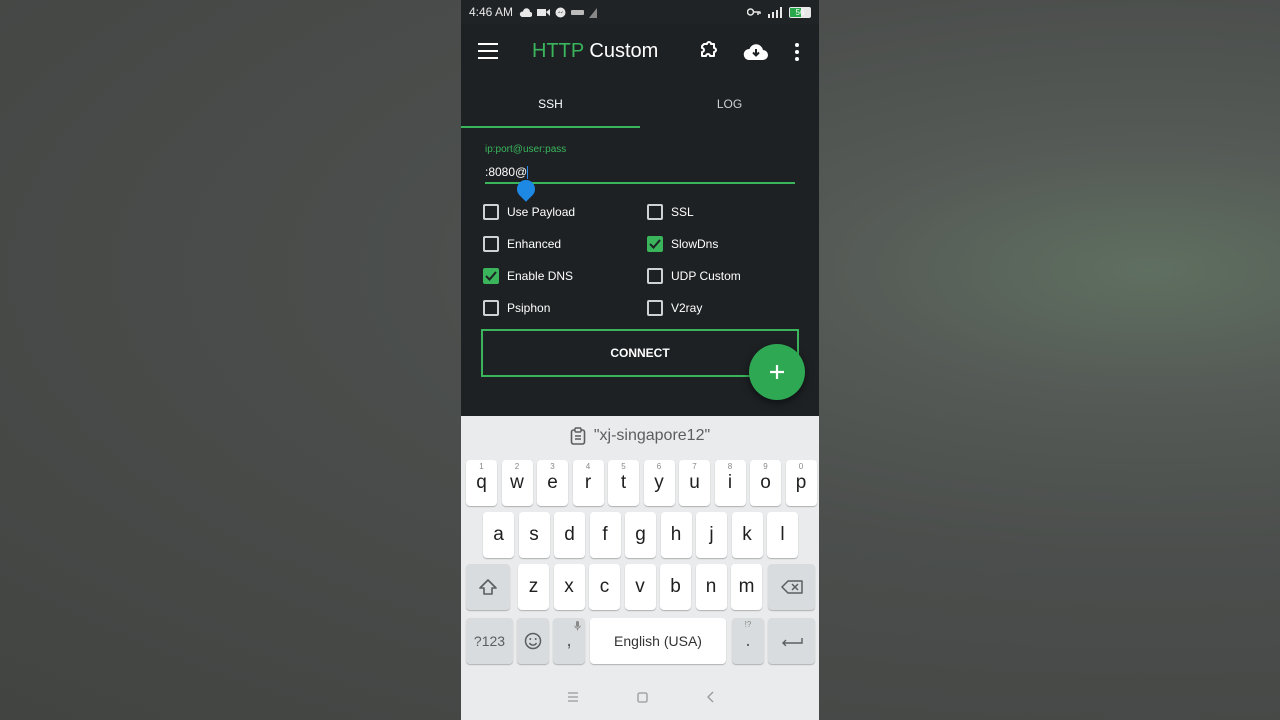 The height and width of the screenshot is (720, 1280). What do you see at coordinates (711, 587) in the screenshot?
I see `key-n: n` at bounding box center [711, 587].